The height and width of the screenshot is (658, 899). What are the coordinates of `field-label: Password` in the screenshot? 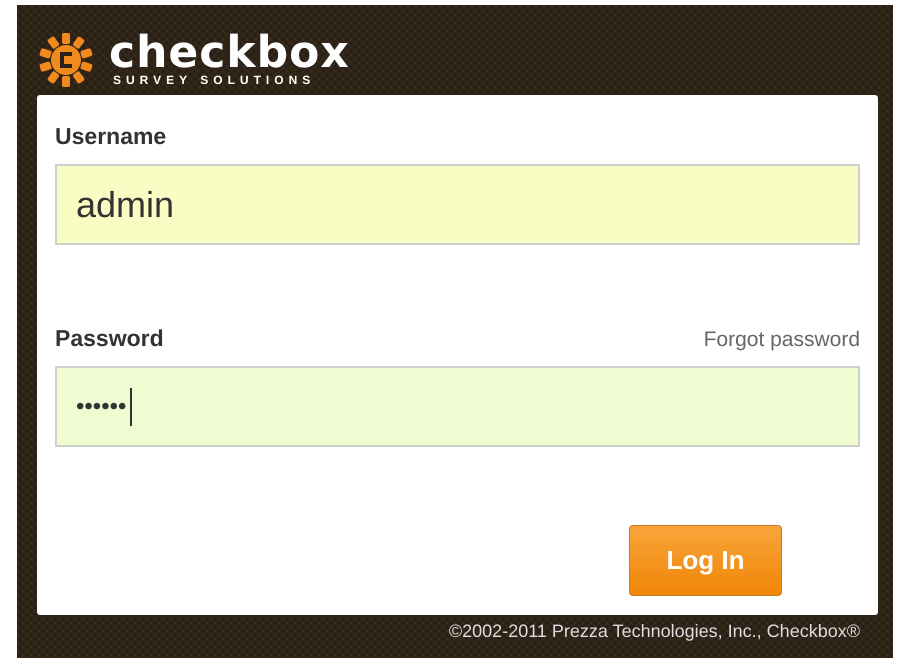 It's located at (109, 338).